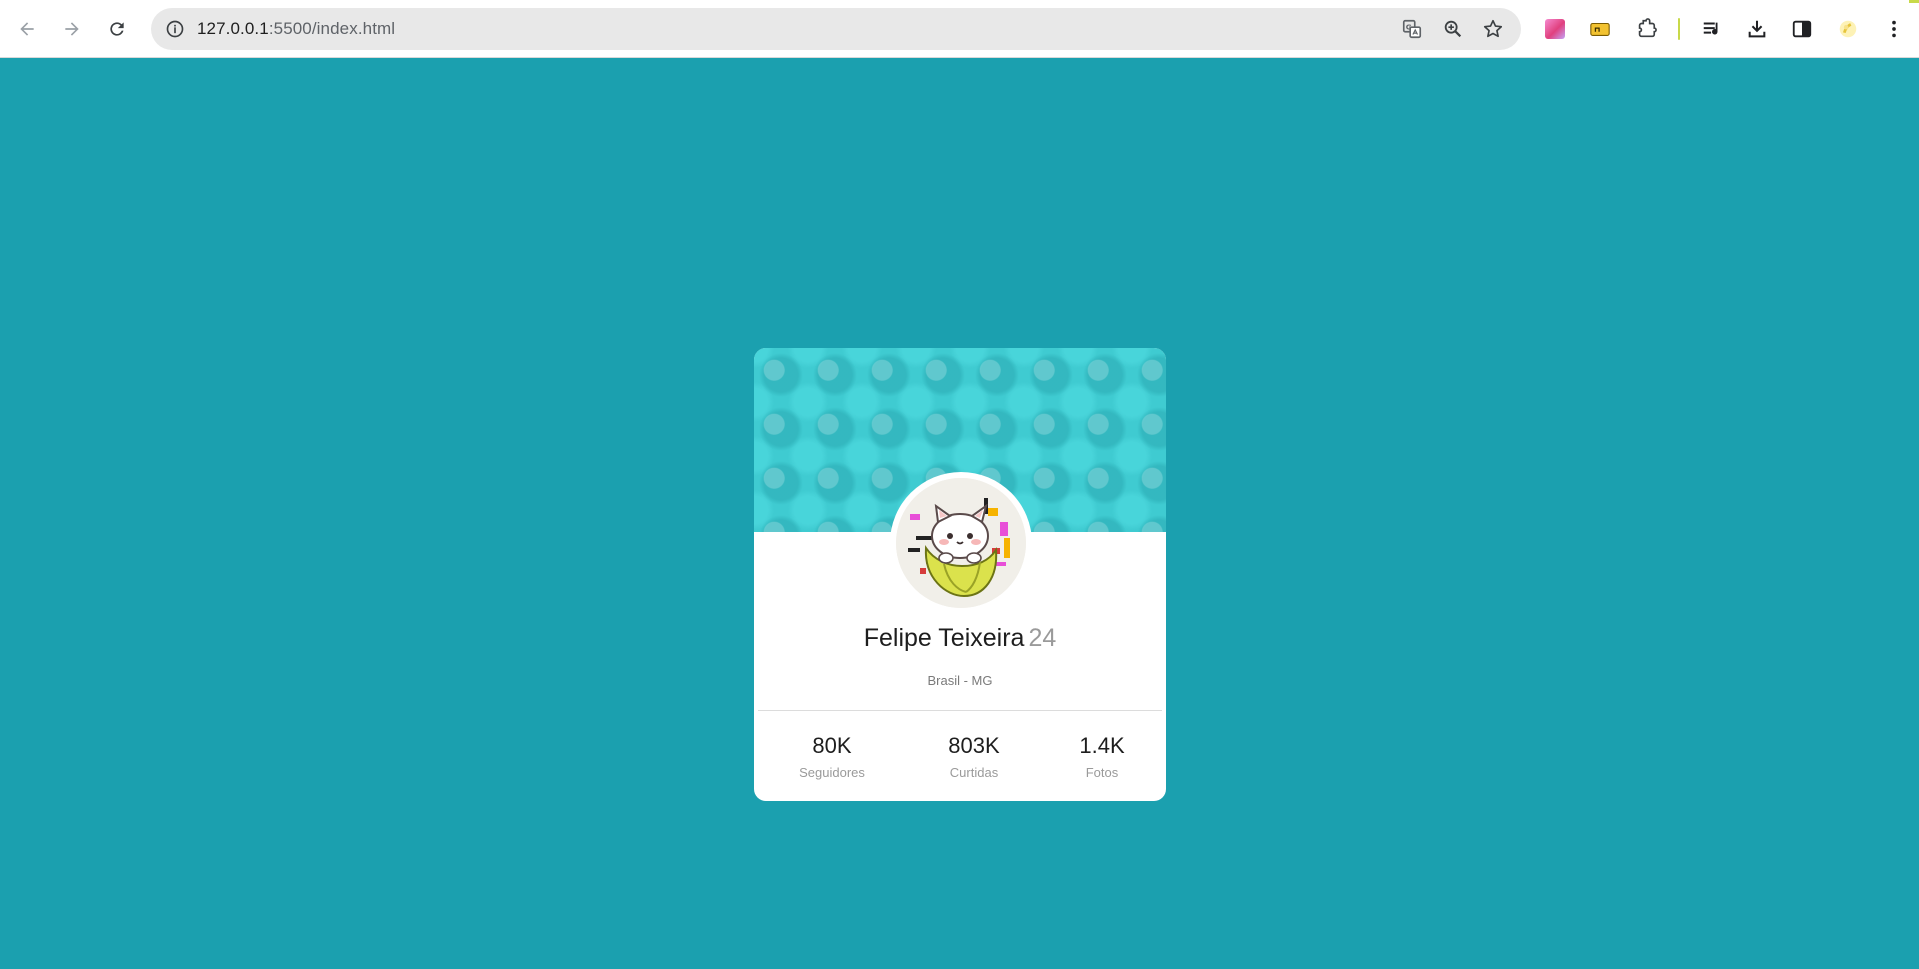 Image resolution: width=1919 pixels, height=969 pixels. I want to click on stat-value: 80K, so click(832, 745).